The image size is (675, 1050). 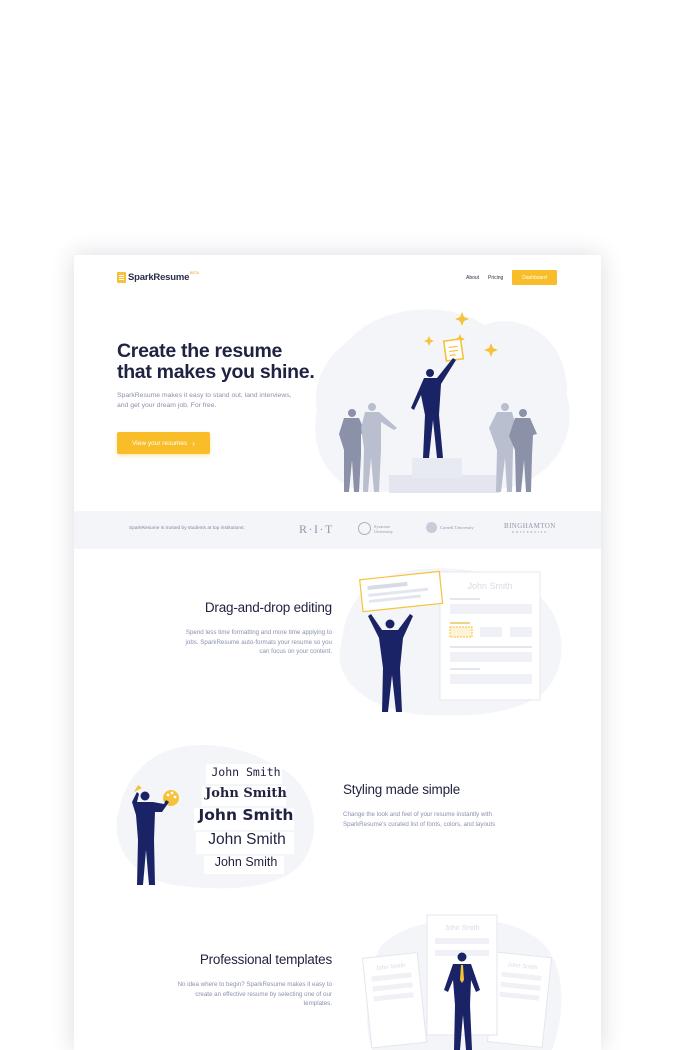 I want to click on syracuse-logo: Syracuse University, so click(x=375, y=528).